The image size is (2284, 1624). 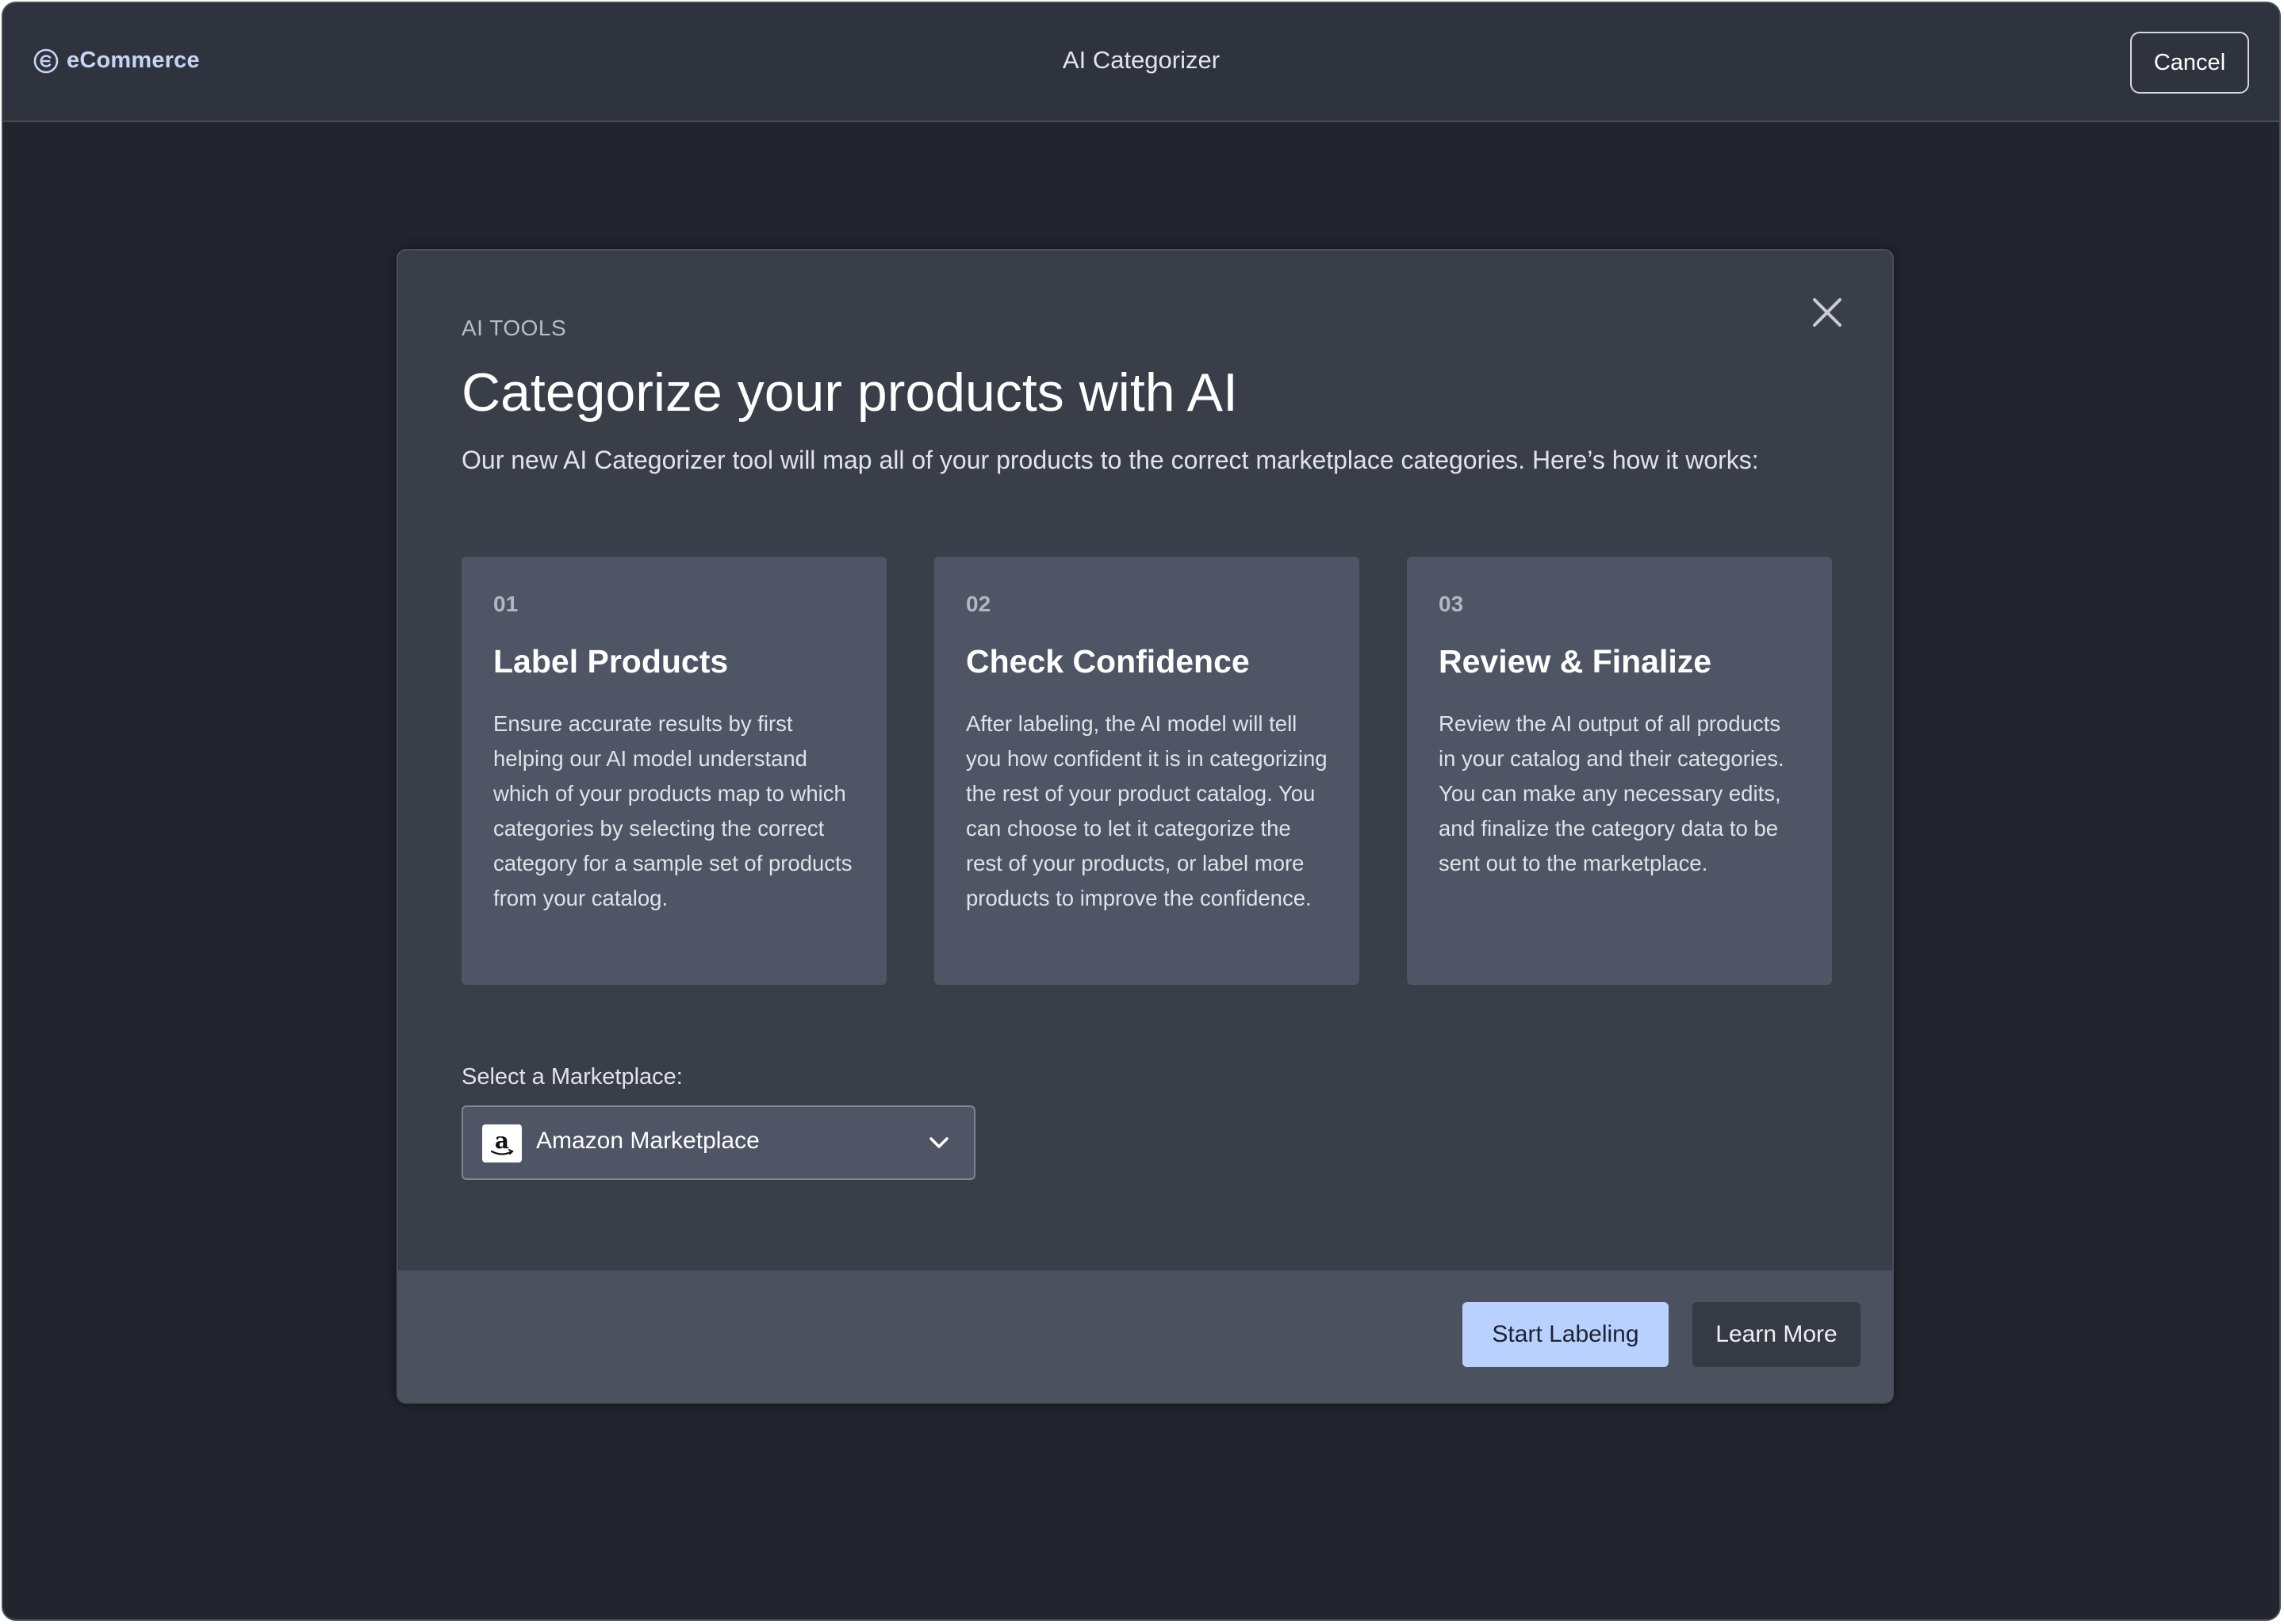 What do you see at coordinates (2189, 63) in the screenshot?
I see `cancel-button: Cancel` at bounding box center [2189, 63].